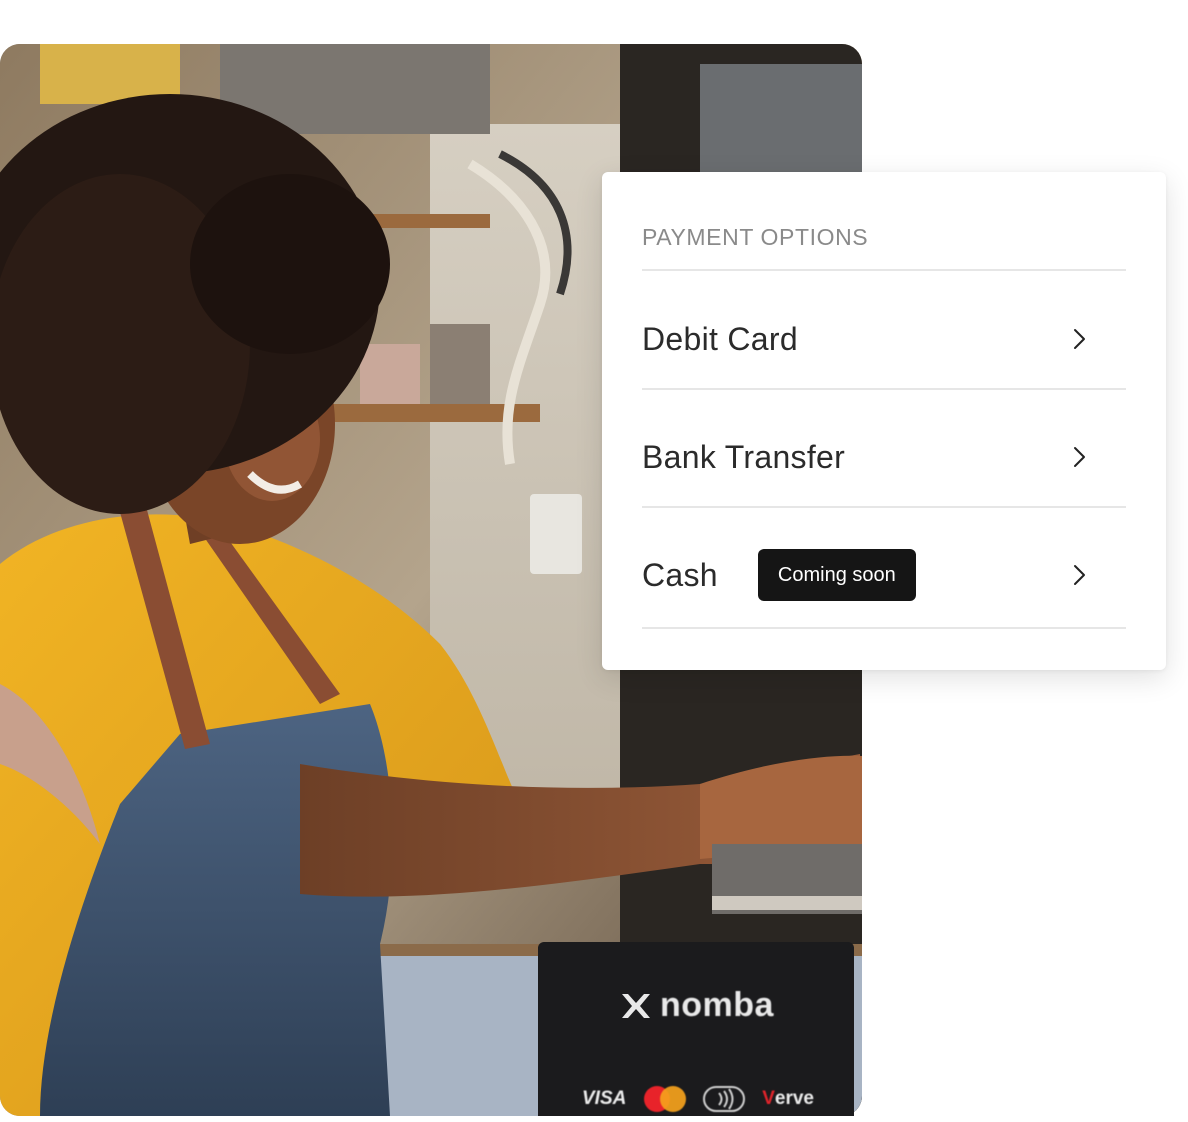 The height and width of the screenshot is (1122, 1188). I want to click on coming-soon-badge: Coming soon, so click(836, 575).